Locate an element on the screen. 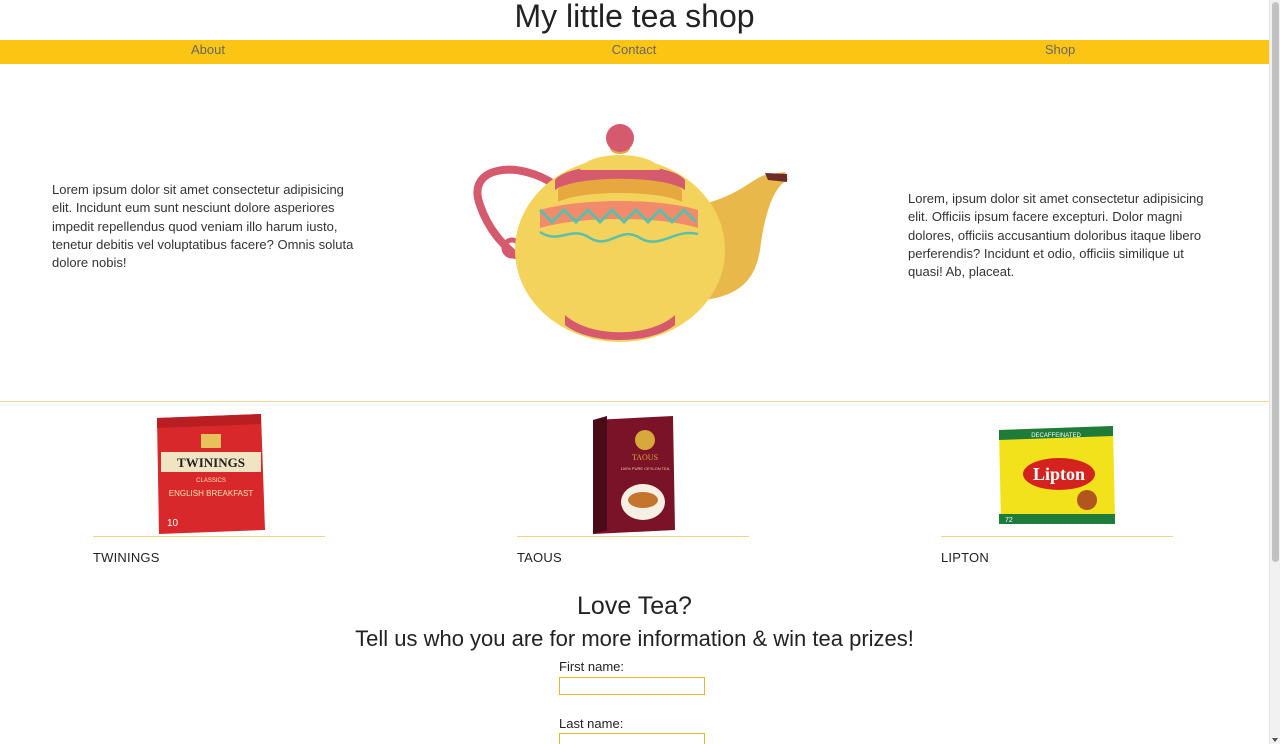 This screenshot has width=1280, height=744. vertical-scrollbar is located at coordinates (1274, 372).